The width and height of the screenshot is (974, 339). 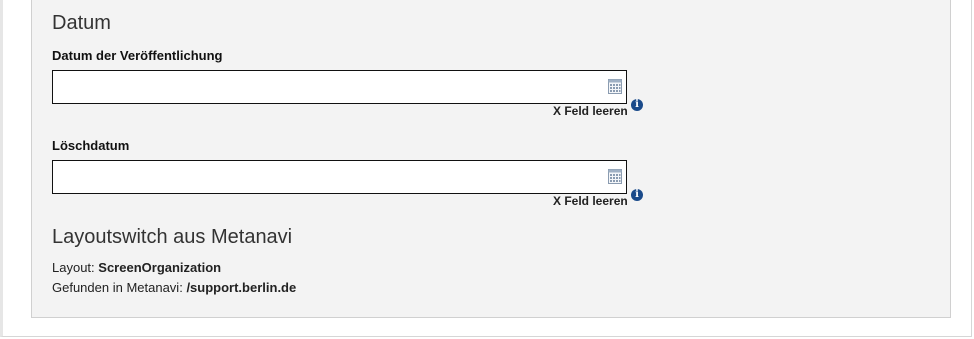 What do you see at coordinates (117, 287) in the screenshot?
I see `found-label: Gefunden in Metanavi:` at bounding box center [117, 287].